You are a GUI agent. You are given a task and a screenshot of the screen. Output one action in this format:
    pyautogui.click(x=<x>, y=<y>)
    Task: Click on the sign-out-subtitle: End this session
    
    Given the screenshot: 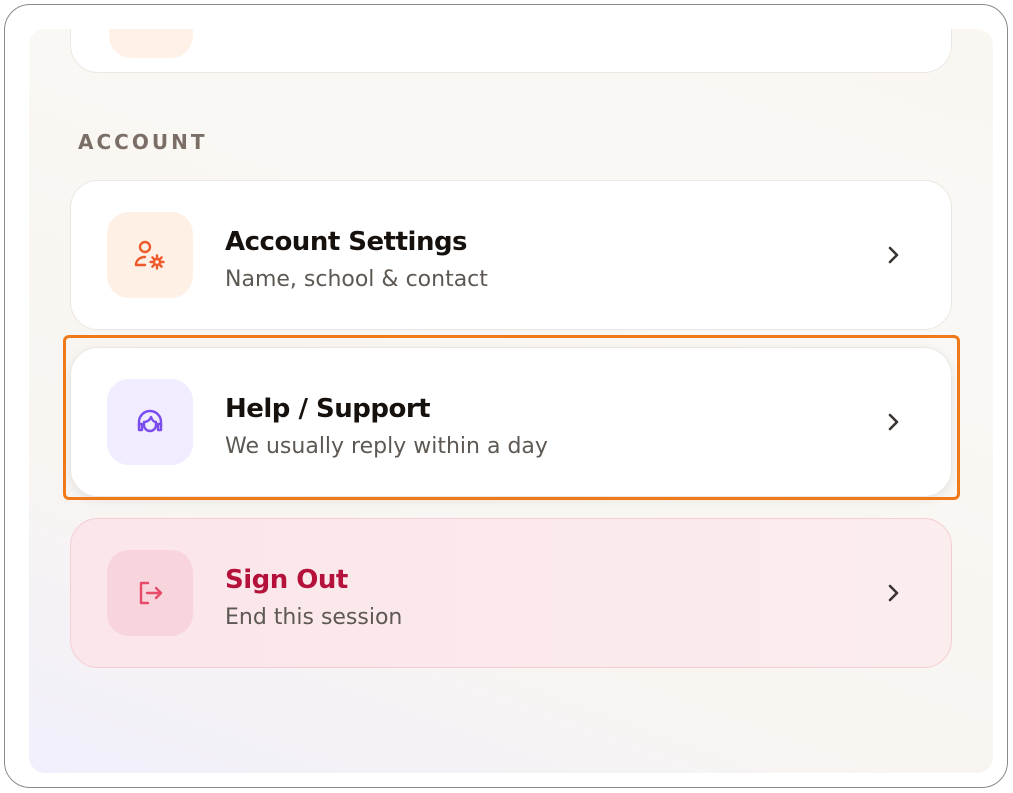 What is the action you would take?
    pyautogui.click(x=314, y=617)
    